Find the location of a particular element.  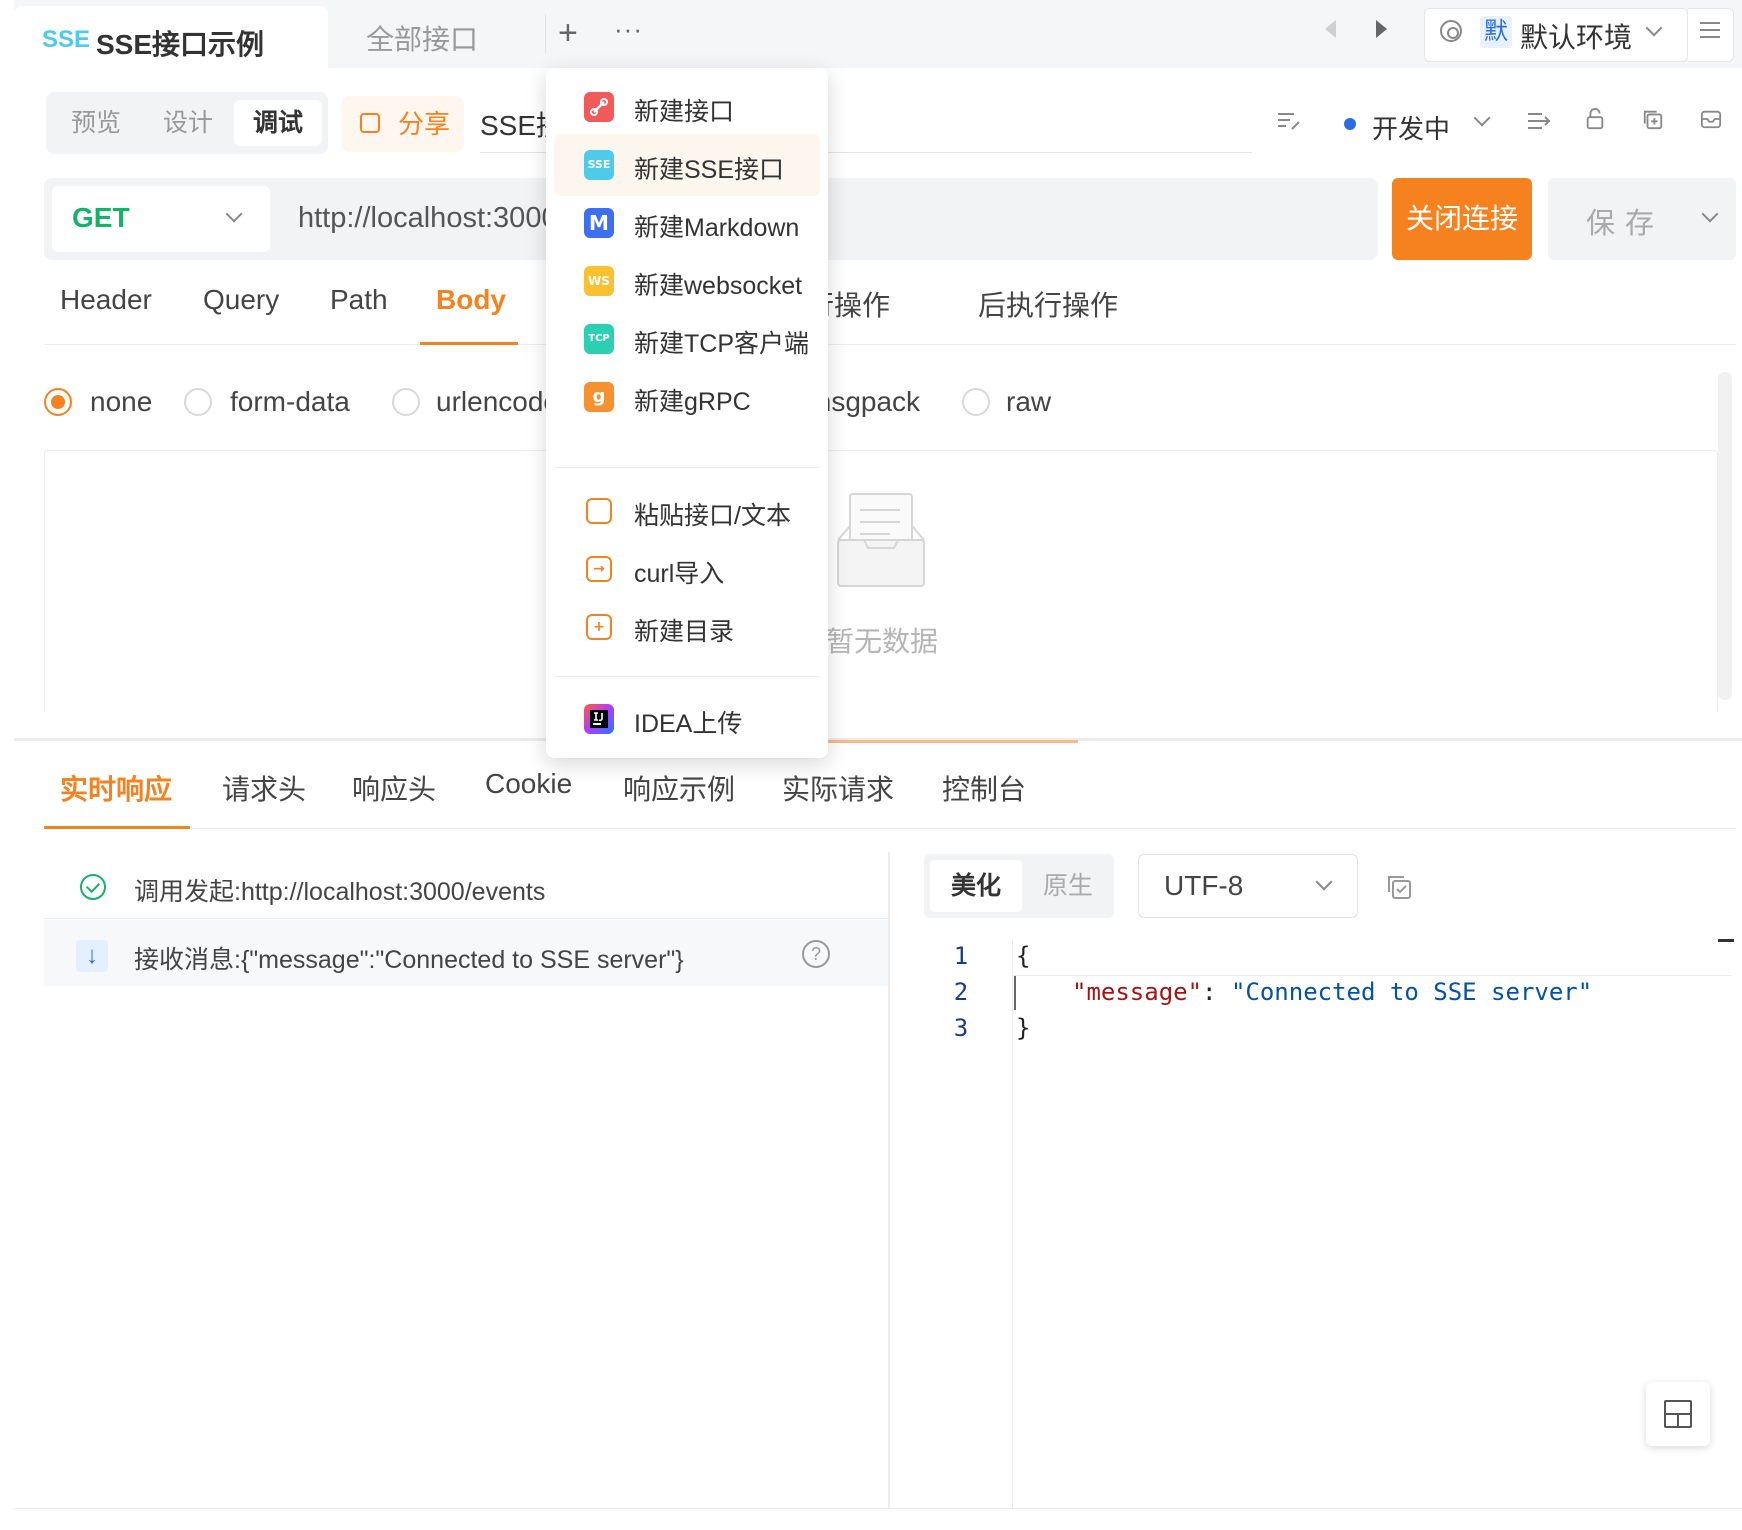

lock-icon is located at coordinates (1595, 119).